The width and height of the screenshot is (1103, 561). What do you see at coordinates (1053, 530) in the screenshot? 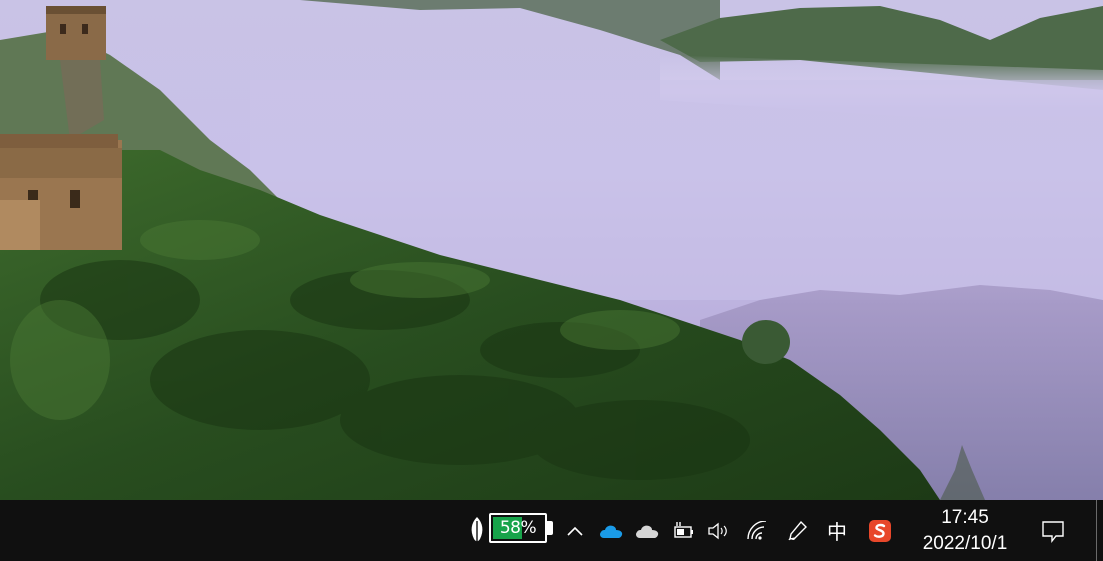
I see `action-center-icon` at bounding box center [1053, 530].